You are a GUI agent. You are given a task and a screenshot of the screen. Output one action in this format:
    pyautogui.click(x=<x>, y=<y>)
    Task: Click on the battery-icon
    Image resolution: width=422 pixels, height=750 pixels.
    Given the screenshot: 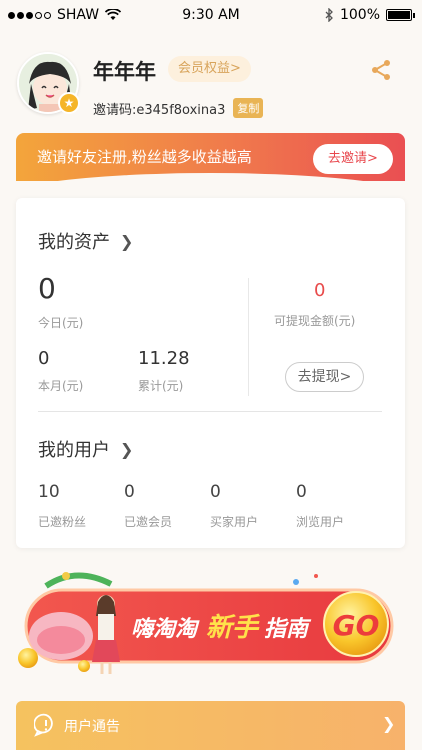 What is the action you would take?
    pyautogui.click(x=400, y=15)
    